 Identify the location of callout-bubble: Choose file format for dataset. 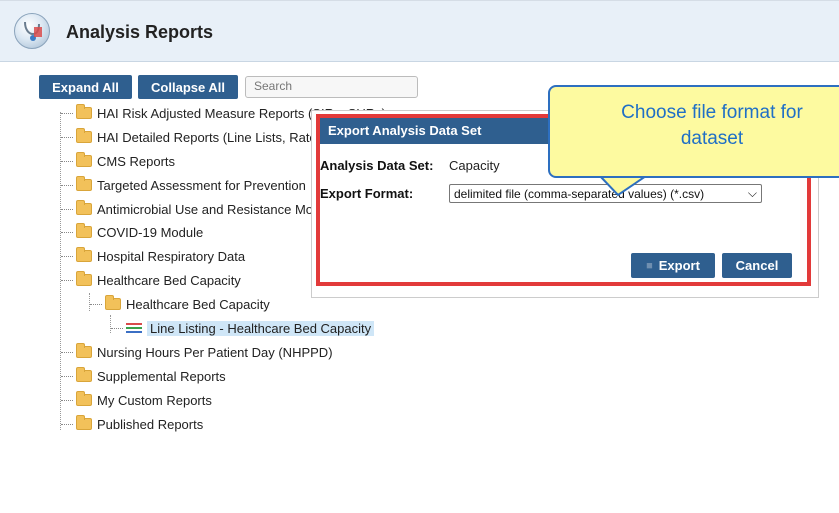
(693, 131).